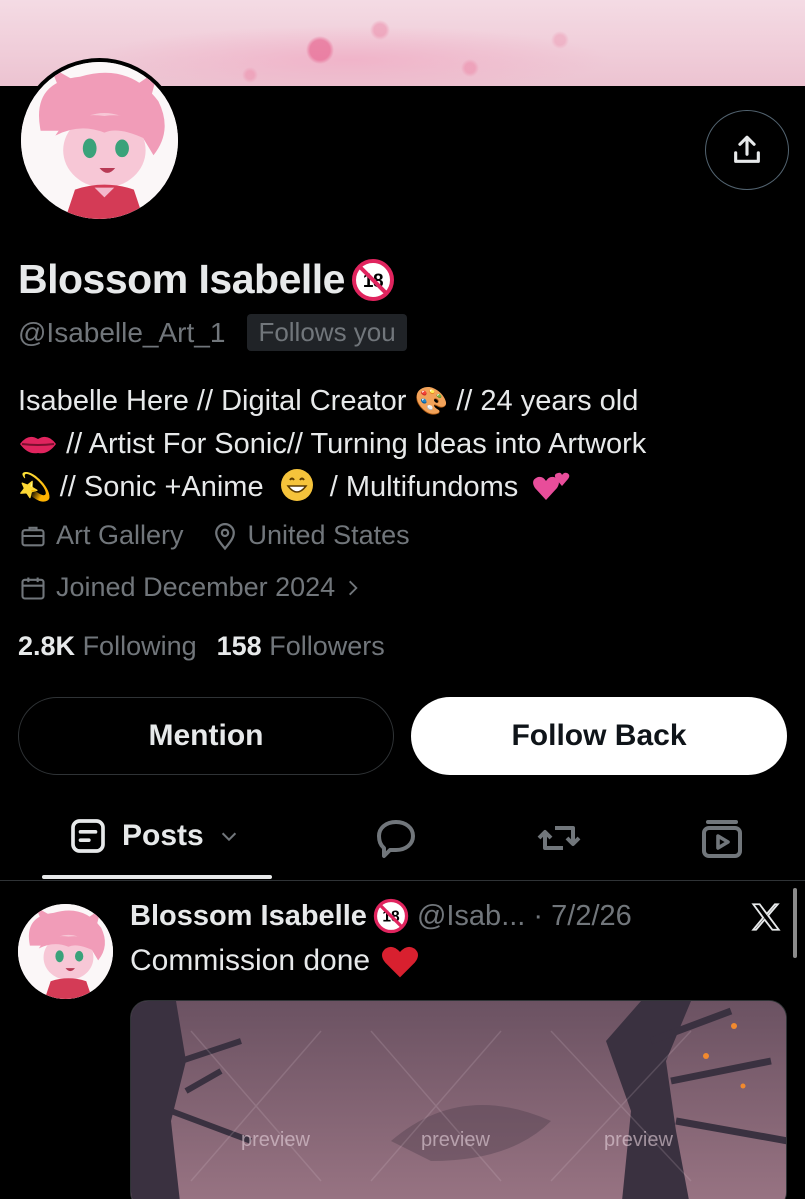  I want to click on tab-posts-label: Posts, so click(163, 835).